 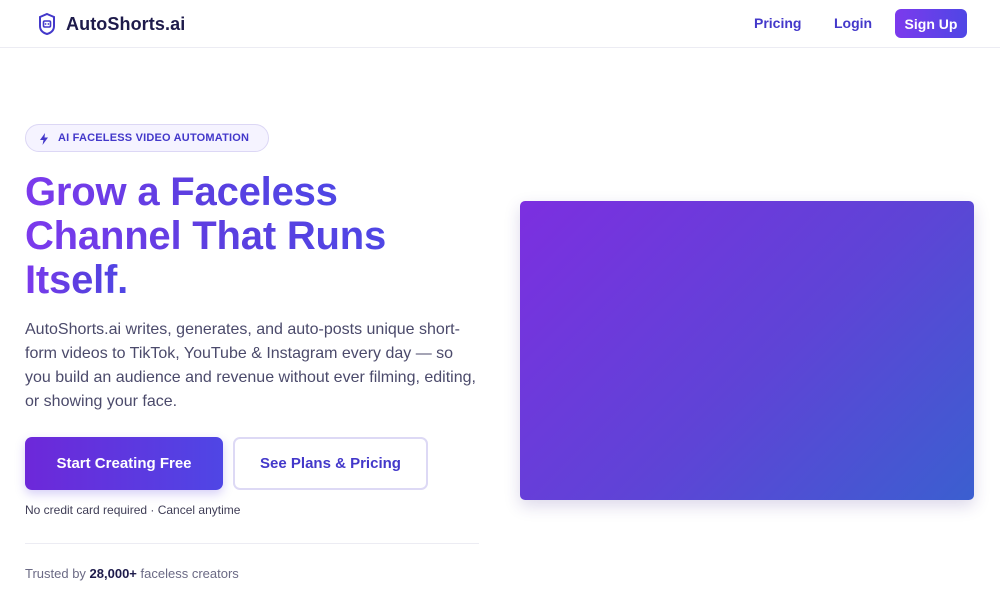 What do you see at coordinates (777, 23) in the screenshot?
I see `nav-pricing-link: Pricing` at bounding box center [777, 23].